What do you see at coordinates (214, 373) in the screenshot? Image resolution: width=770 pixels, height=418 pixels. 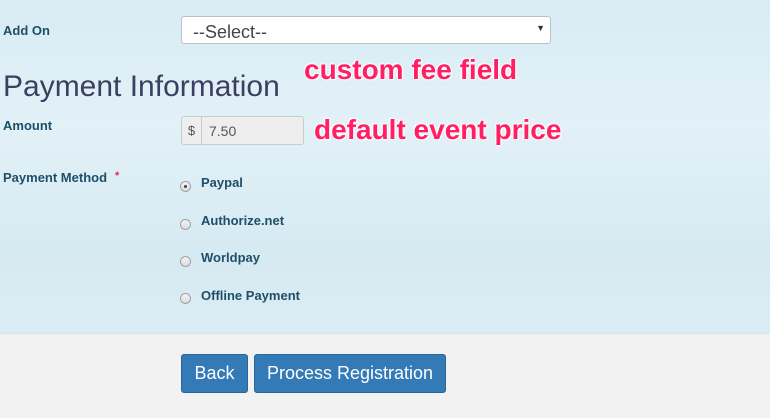 I see `back-button: Back` at bounding box center [214, 373].